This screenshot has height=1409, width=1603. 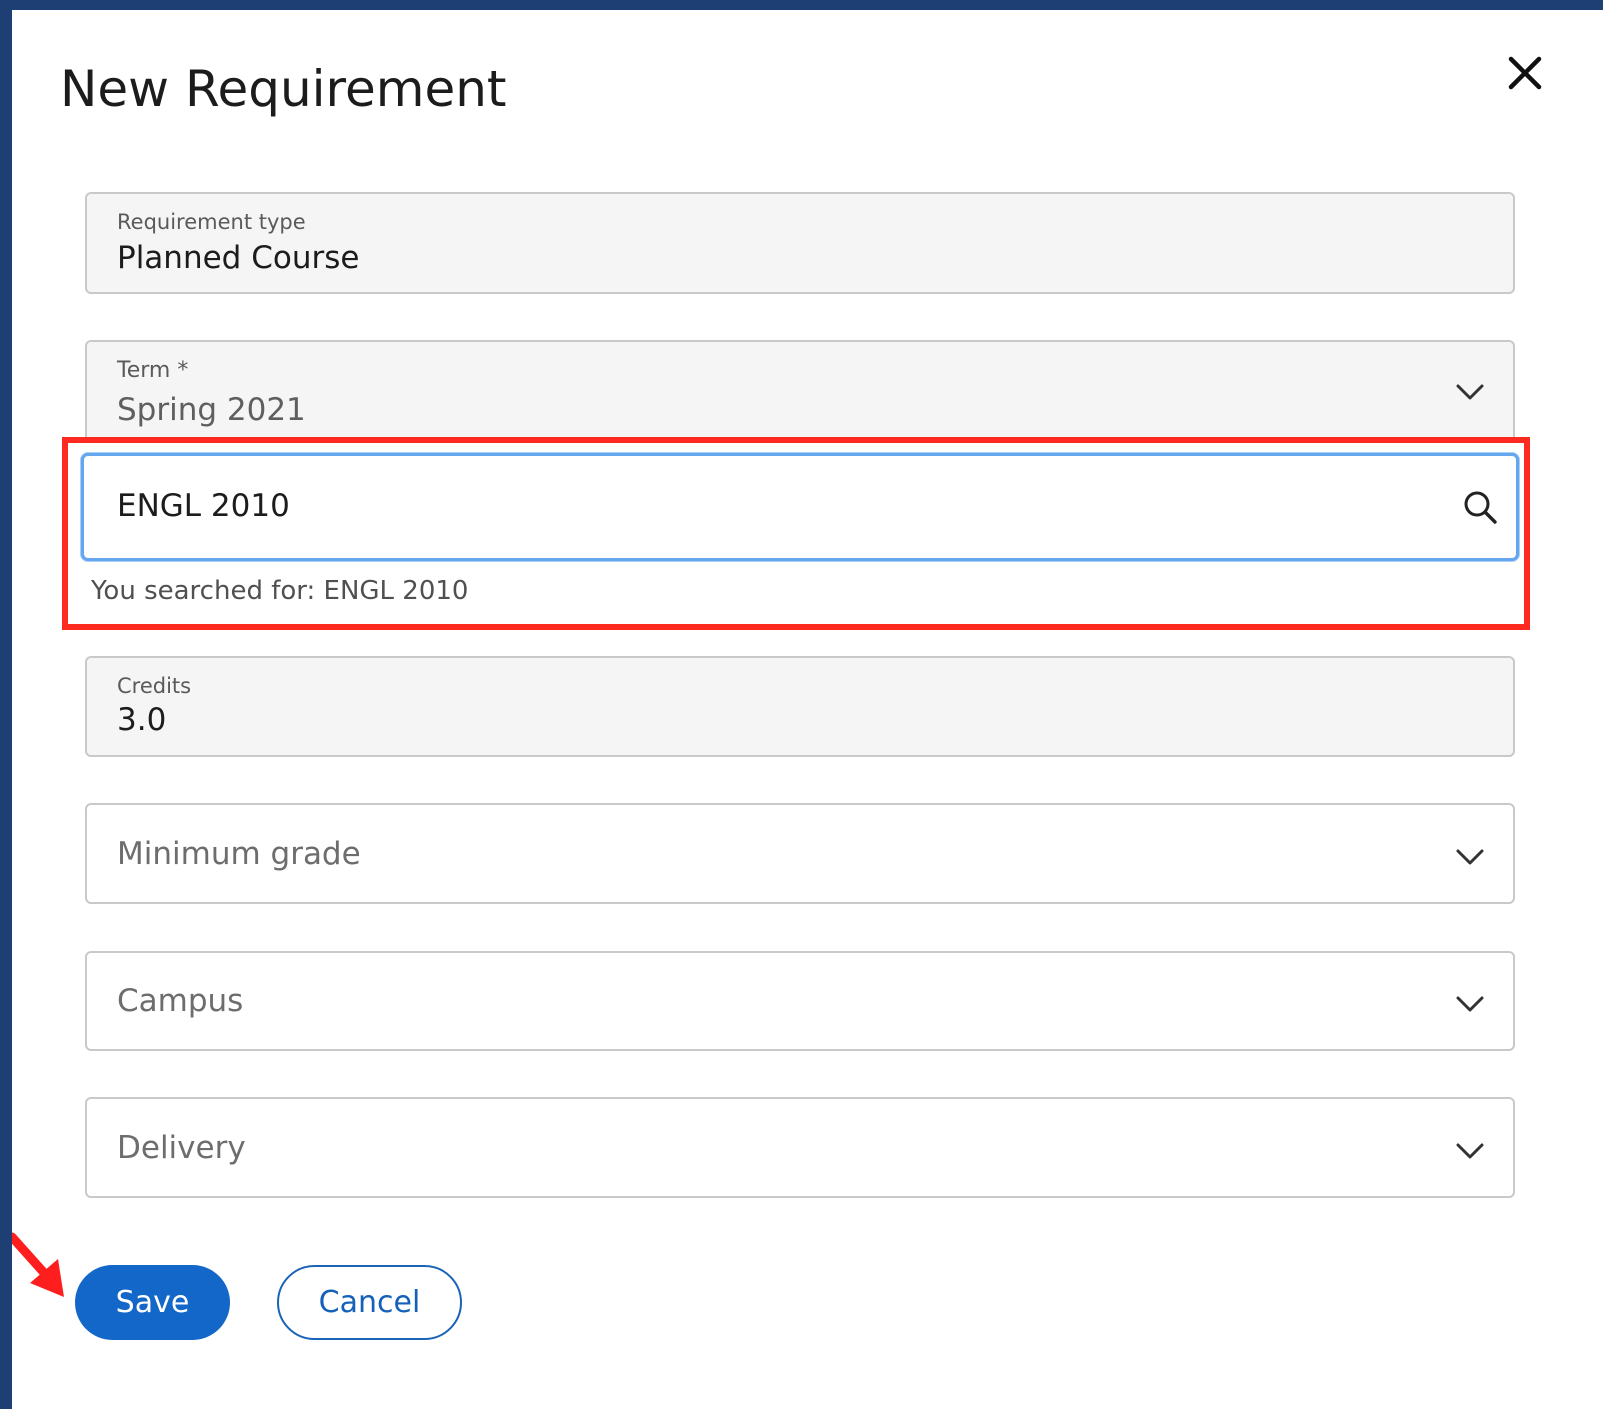 What do you see at coordinates (238, 258) in the screenshot?
I see `requirement-type-value: Planned Course` at bounding box center [238, 258].